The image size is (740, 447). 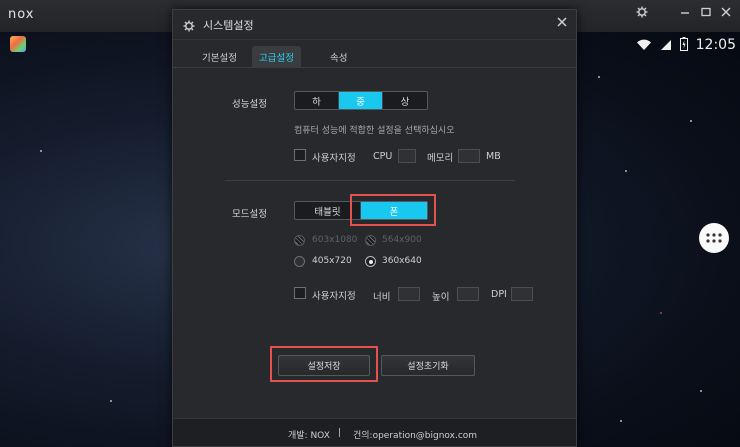 I want to click on wifi-icon, so click(x=644, y=45).